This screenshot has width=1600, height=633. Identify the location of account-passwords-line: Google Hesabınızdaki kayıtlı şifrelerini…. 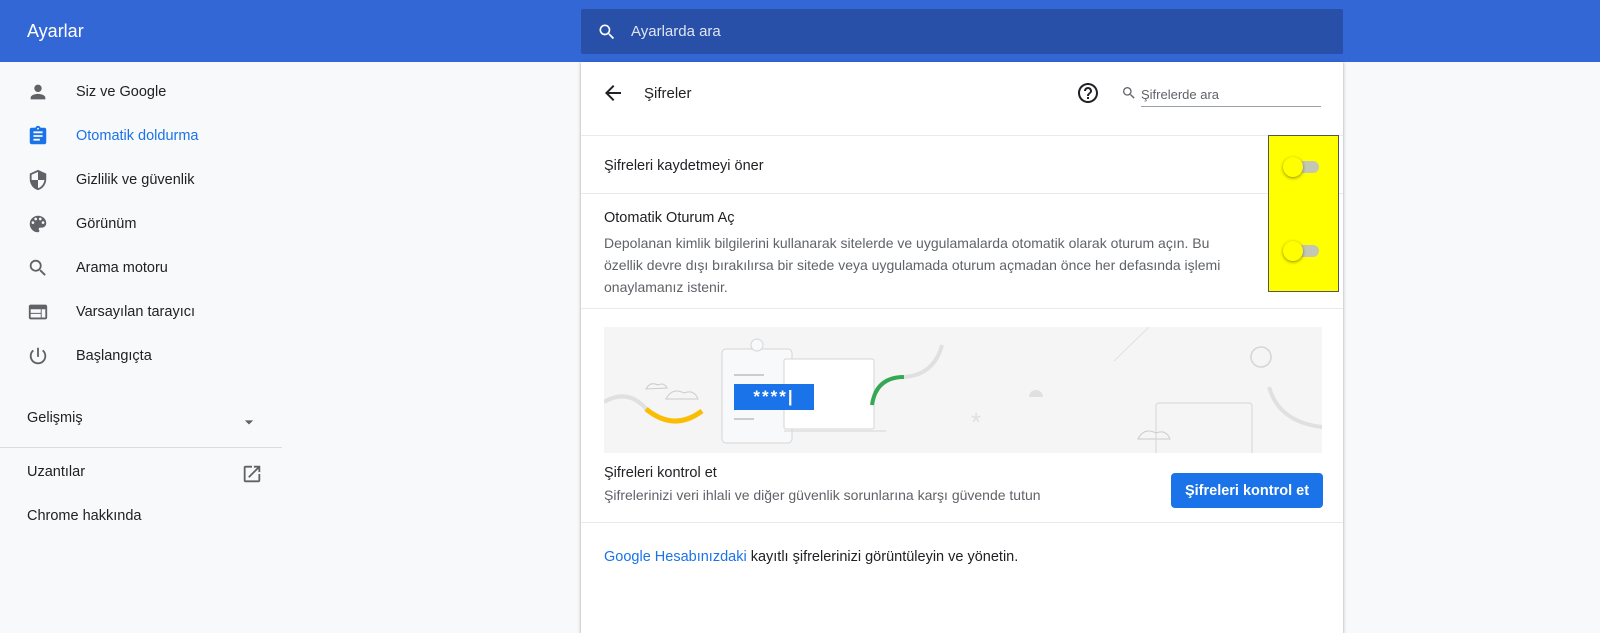
(811, 557).